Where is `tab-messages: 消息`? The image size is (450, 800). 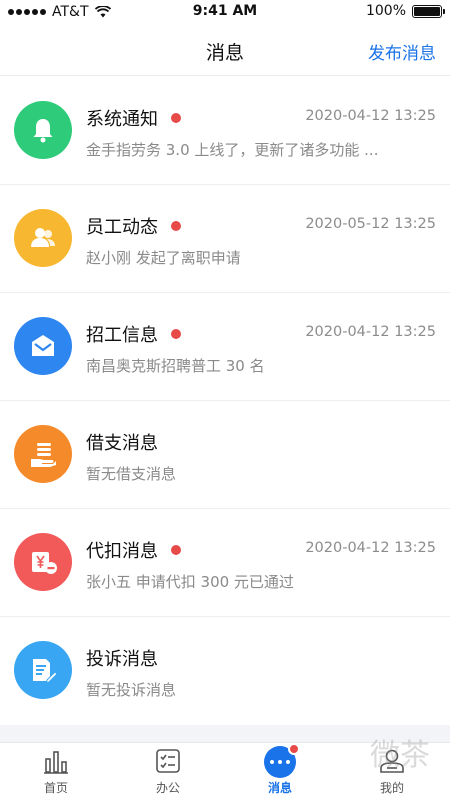
tab-messages: 消息 is located at coordinates (280, 771).